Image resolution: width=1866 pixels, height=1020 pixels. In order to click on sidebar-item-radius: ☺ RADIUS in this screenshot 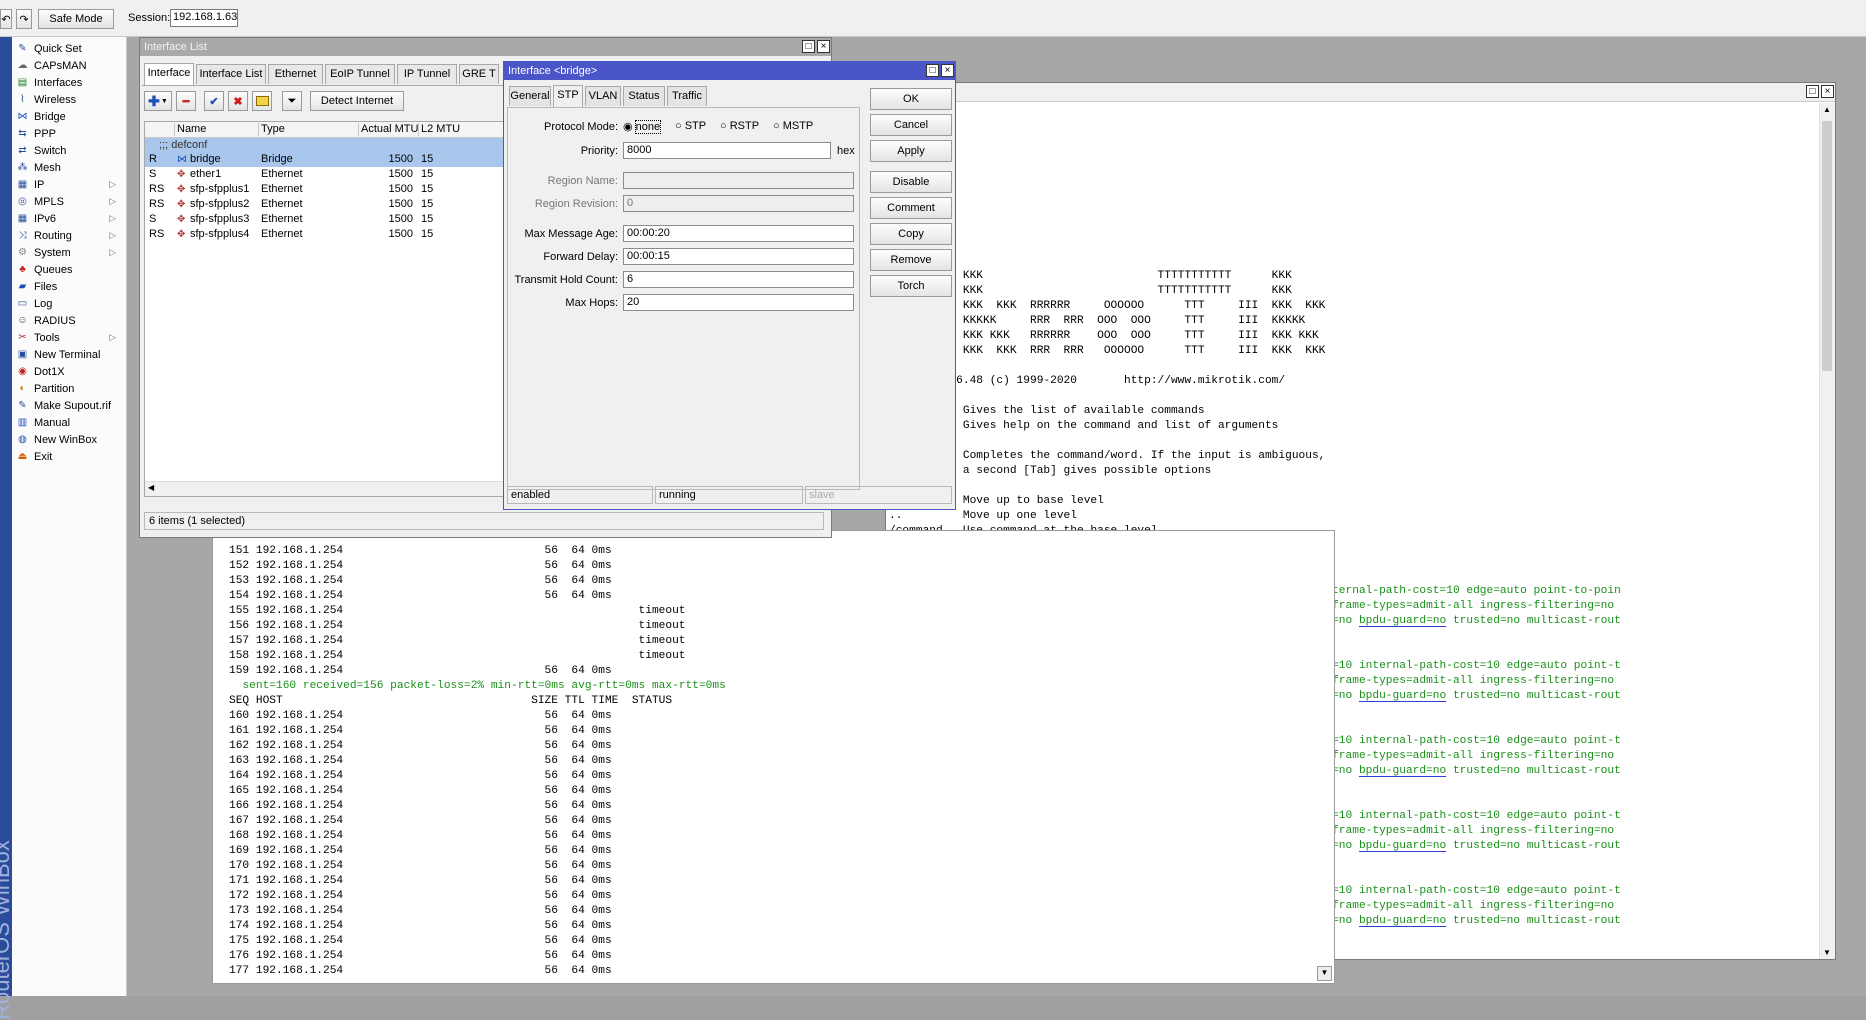, I will do `click(69, 320)`.